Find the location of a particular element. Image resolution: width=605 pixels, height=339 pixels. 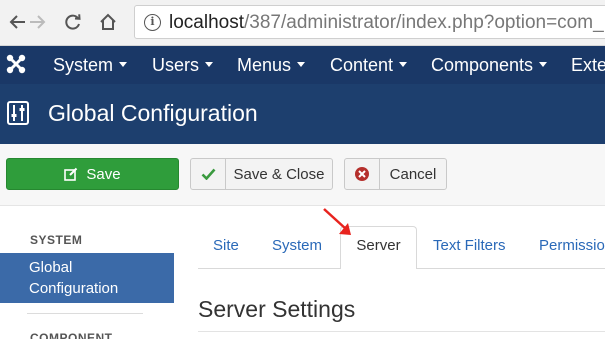

menu-system-label: System is located at coordinates (83, 65).